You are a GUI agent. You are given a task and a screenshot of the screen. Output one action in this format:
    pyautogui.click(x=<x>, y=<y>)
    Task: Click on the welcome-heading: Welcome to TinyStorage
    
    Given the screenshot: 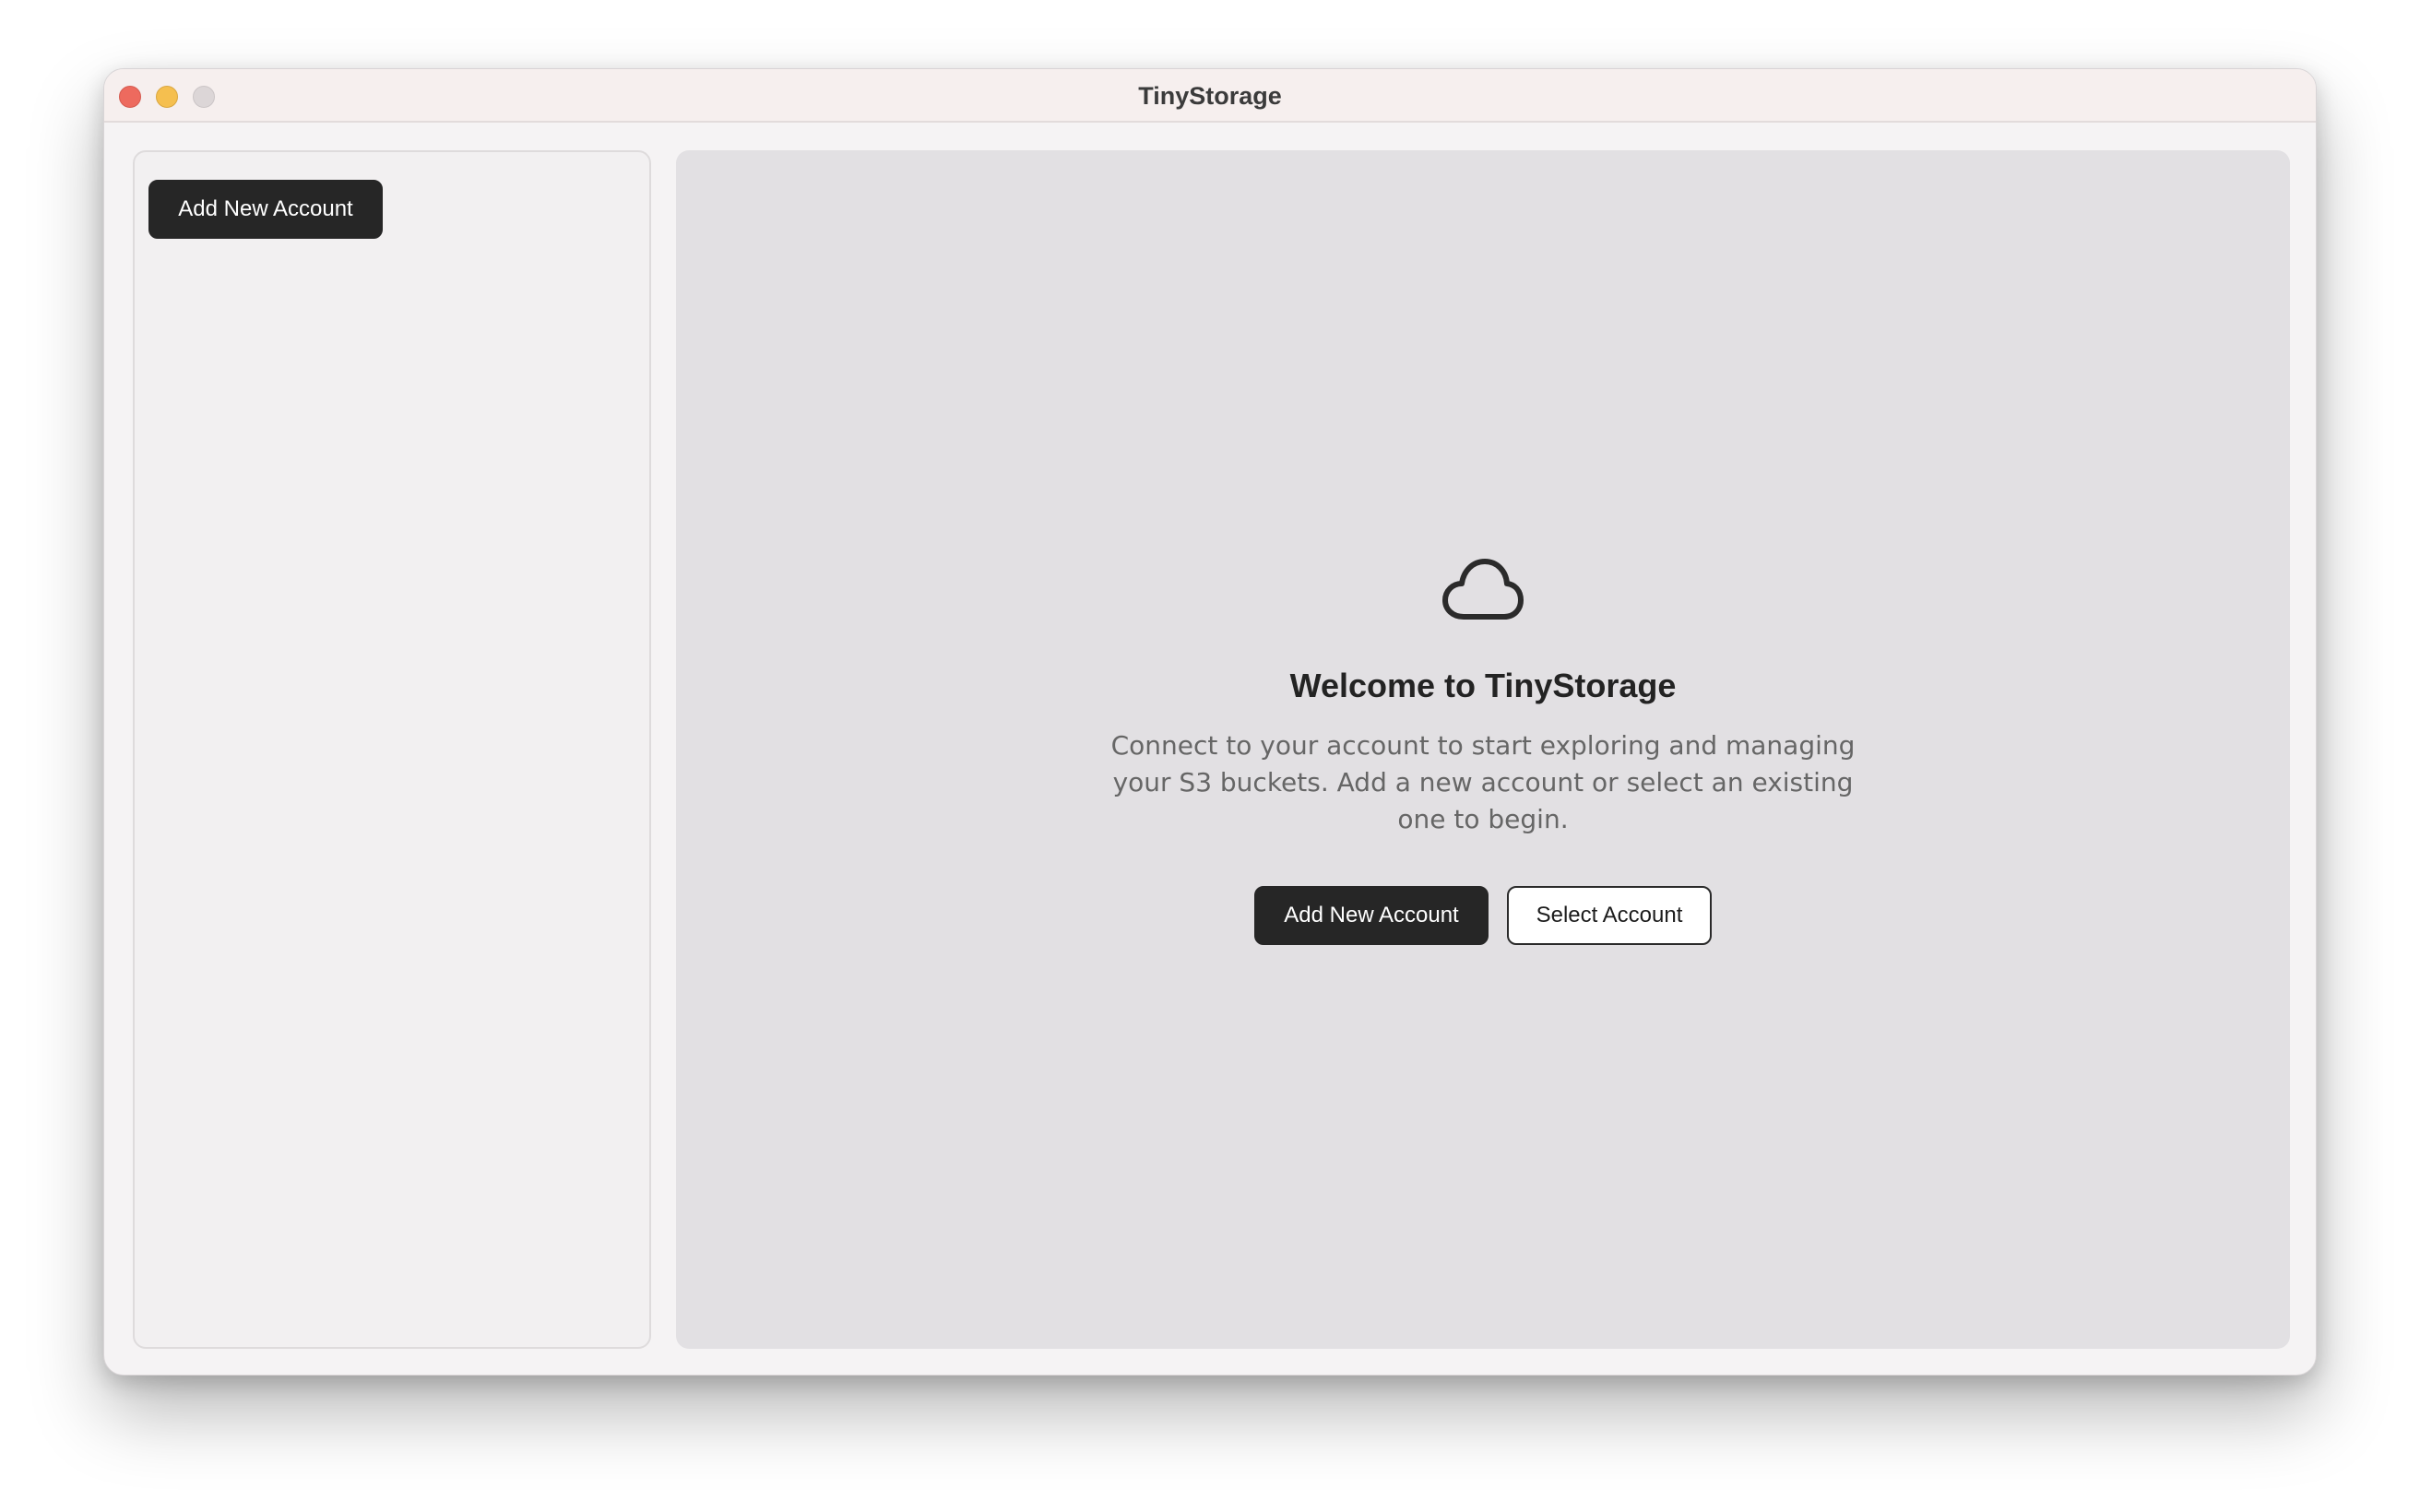 What is the action you would take?
    pyautogui.click(x=1483, y=685)
    